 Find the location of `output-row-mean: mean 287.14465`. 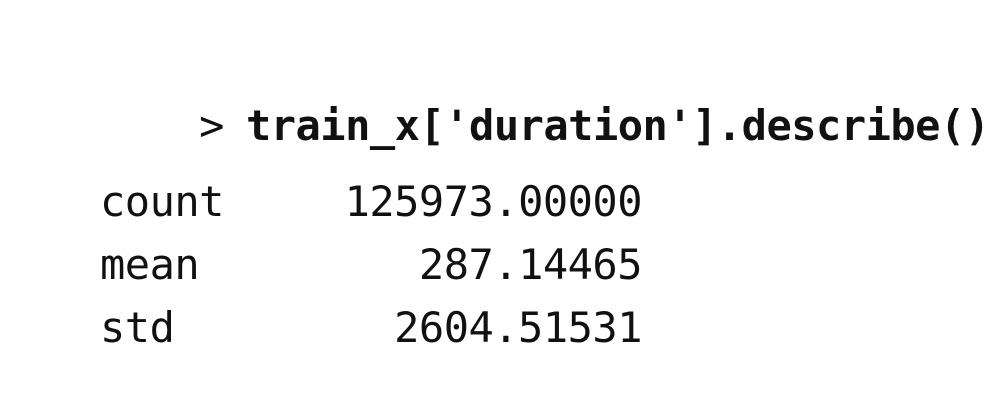

output-row-mean: mean 287.14465 is located at coordinates (371, 264).